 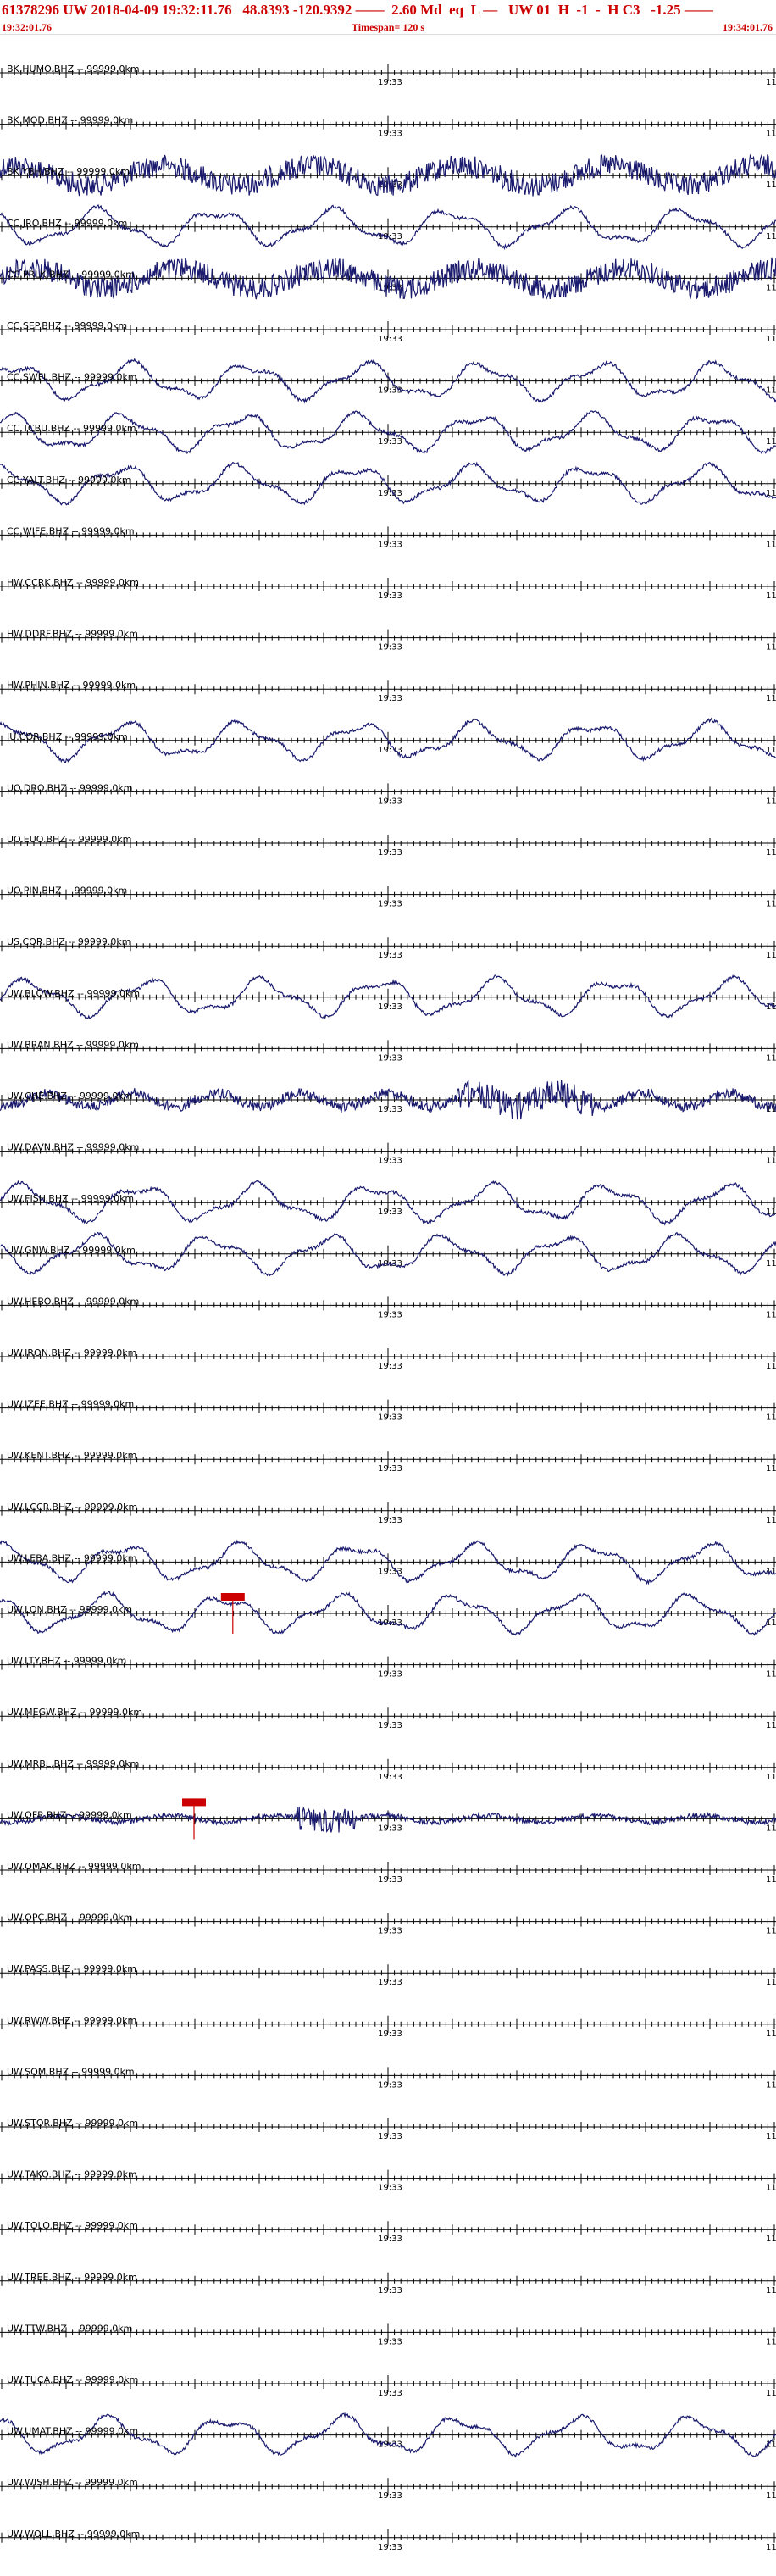 What do you see at coordinates (73, 69) in the screenshot?
I see `bk-humo-bhz-station-label: BK.HUMO.BHZ -- 99999.0km` at bounding box center [73, 69].